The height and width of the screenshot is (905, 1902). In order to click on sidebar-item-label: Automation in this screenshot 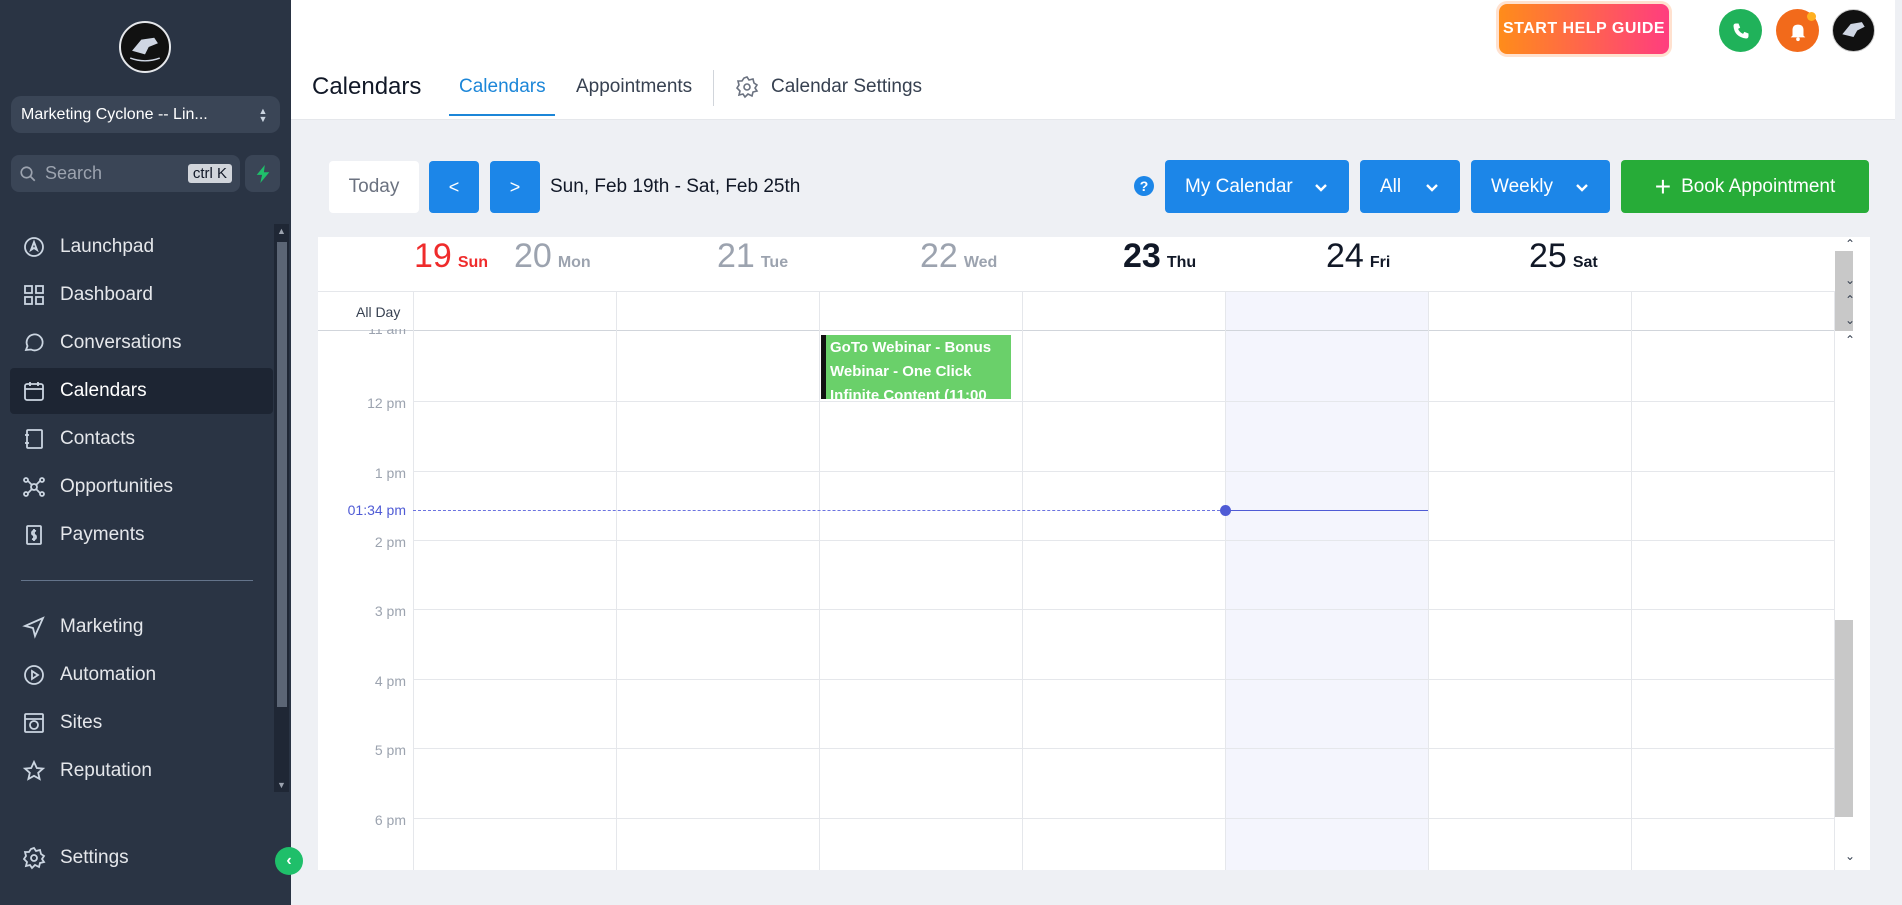, I will do `click(108, 674)`.